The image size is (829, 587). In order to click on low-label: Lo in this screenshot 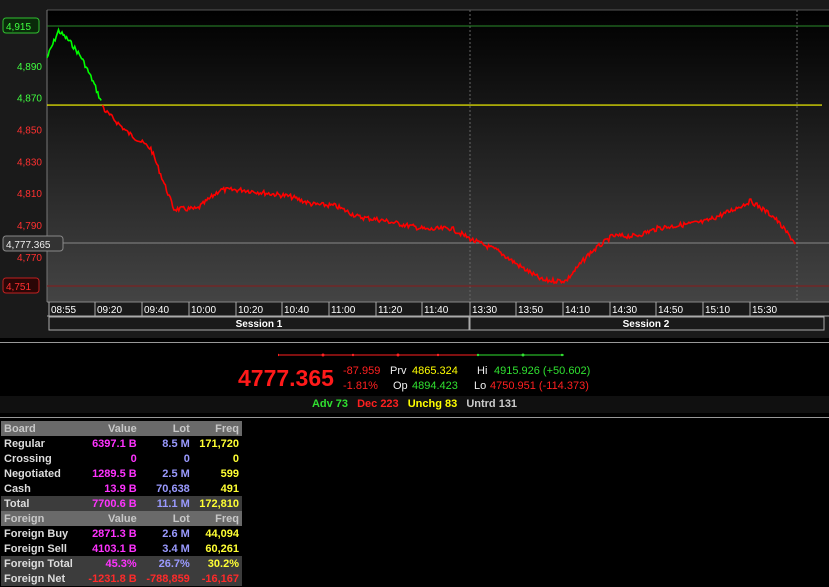, I will do `click(480, 386)`.